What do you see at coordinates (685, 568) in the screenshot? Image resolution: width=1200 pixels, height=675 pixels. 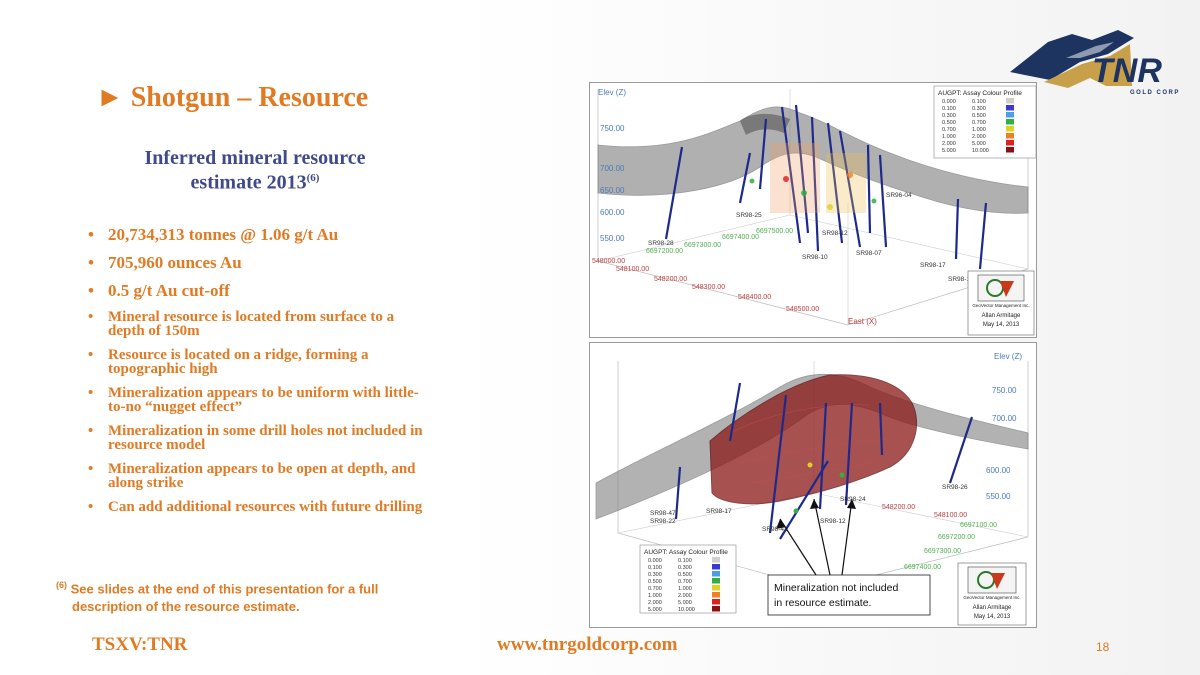 I see `legend-range-to: 0.300` at bounding box center [685, 568].